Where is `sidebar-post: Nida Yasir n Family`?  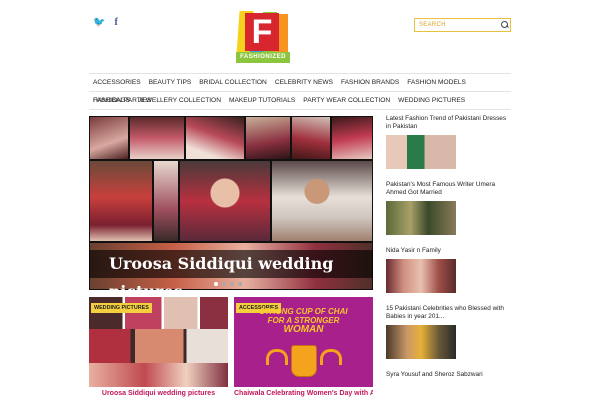
sidebar-post: Nida Yasir n Family is located at coordinates (448, 270).